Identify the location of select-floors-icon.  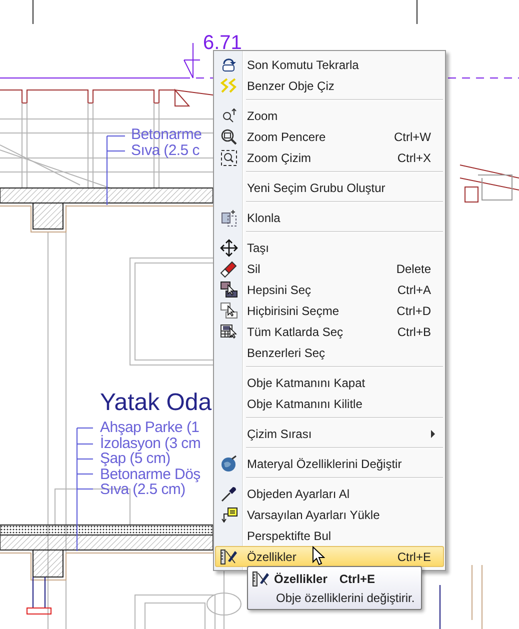
(229, 331).